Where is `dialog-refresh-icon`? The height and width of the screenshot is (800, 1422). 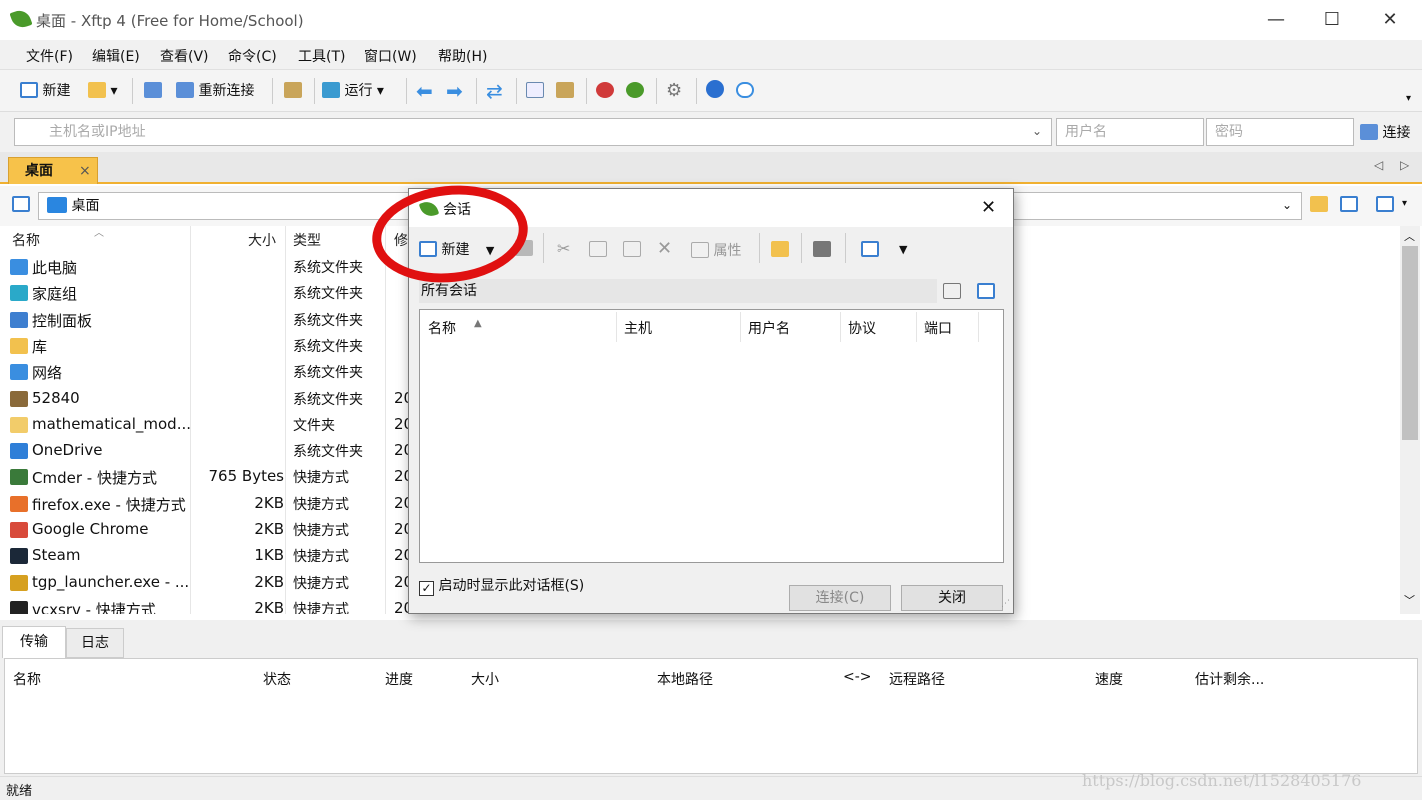 dialog-refresh-icon is located at coordinates (986, 291).